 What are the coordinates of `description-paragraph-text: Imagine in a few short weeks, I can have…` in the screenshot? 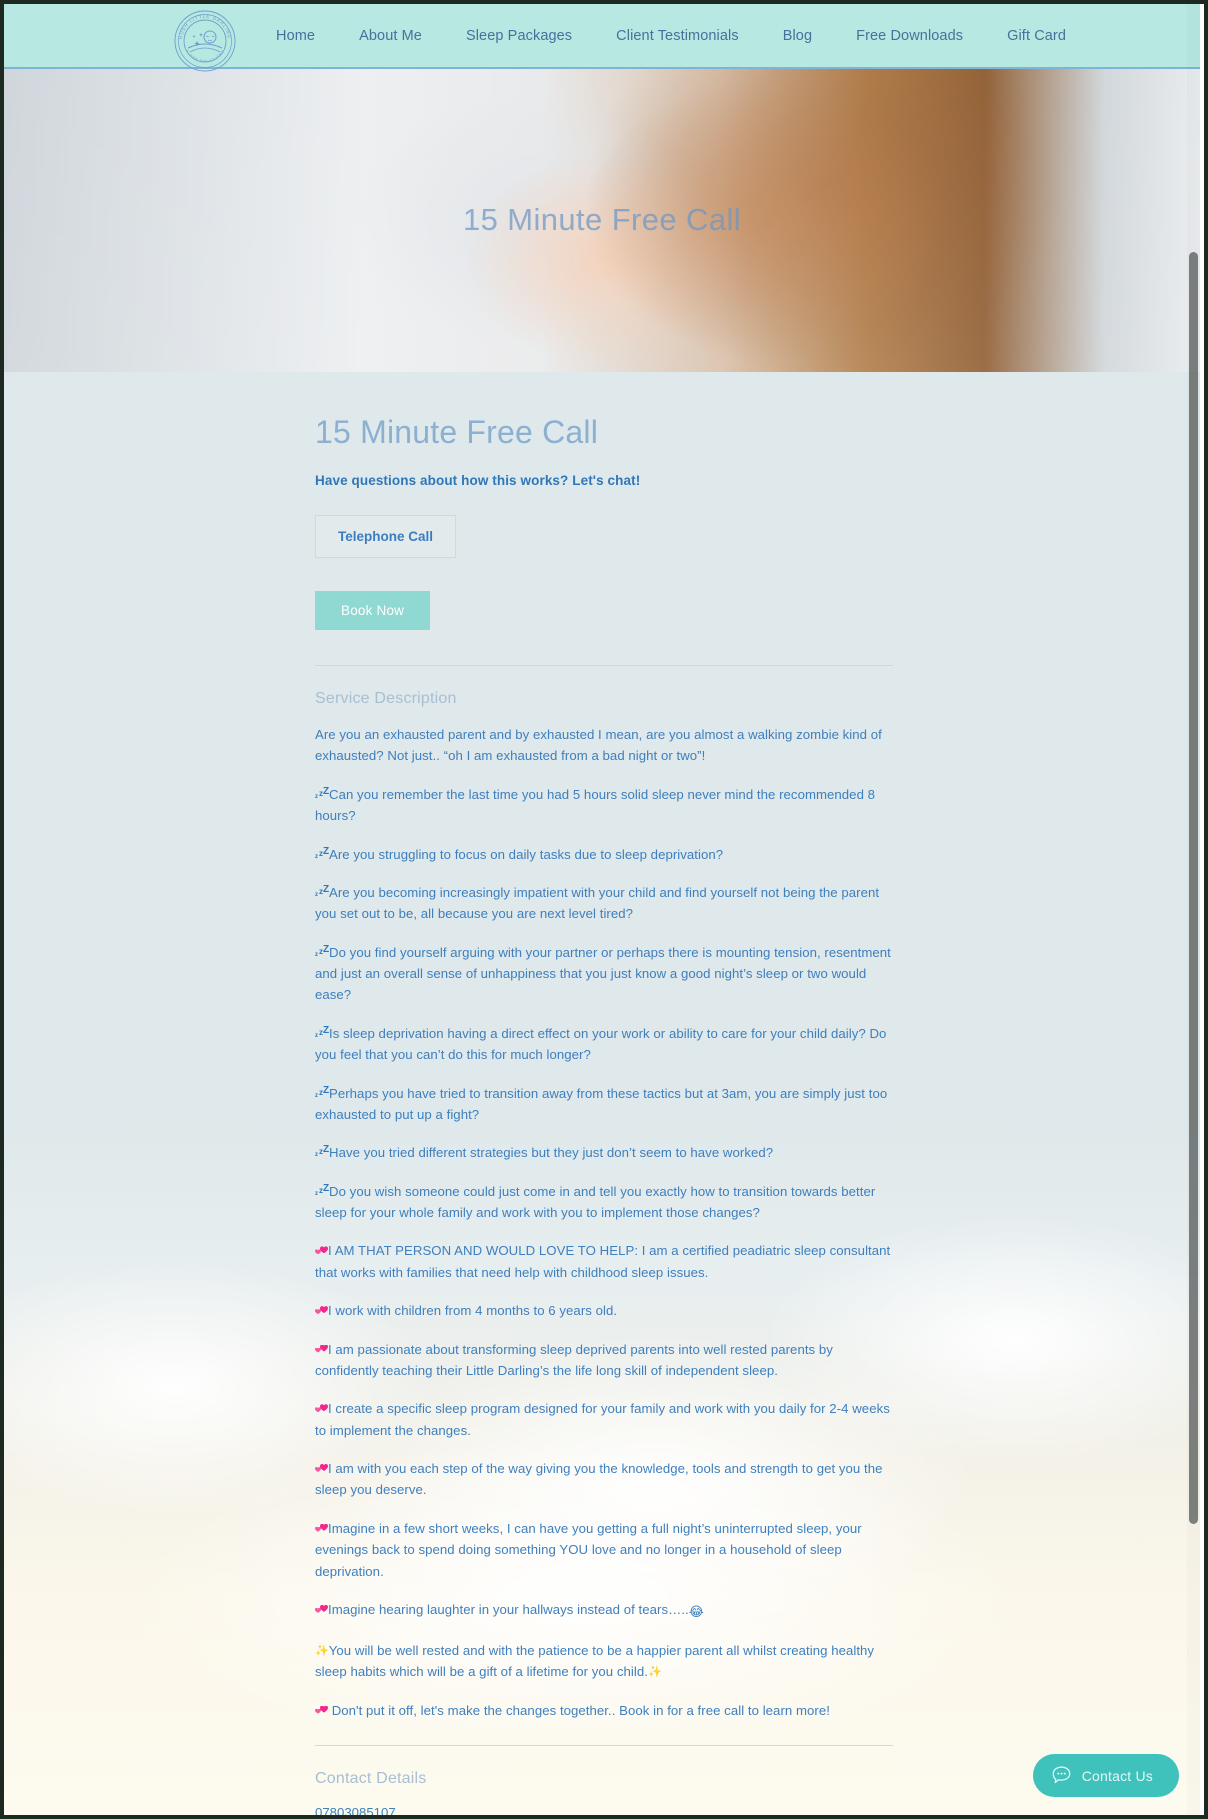 It's located at (588, 1549).